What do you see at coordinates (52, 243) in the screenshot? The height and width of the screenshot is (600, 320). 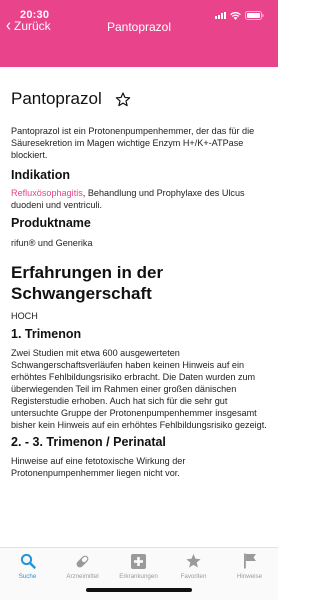 I see `produktname-text: rifun® und Generika` at bounding box center [52, 243].